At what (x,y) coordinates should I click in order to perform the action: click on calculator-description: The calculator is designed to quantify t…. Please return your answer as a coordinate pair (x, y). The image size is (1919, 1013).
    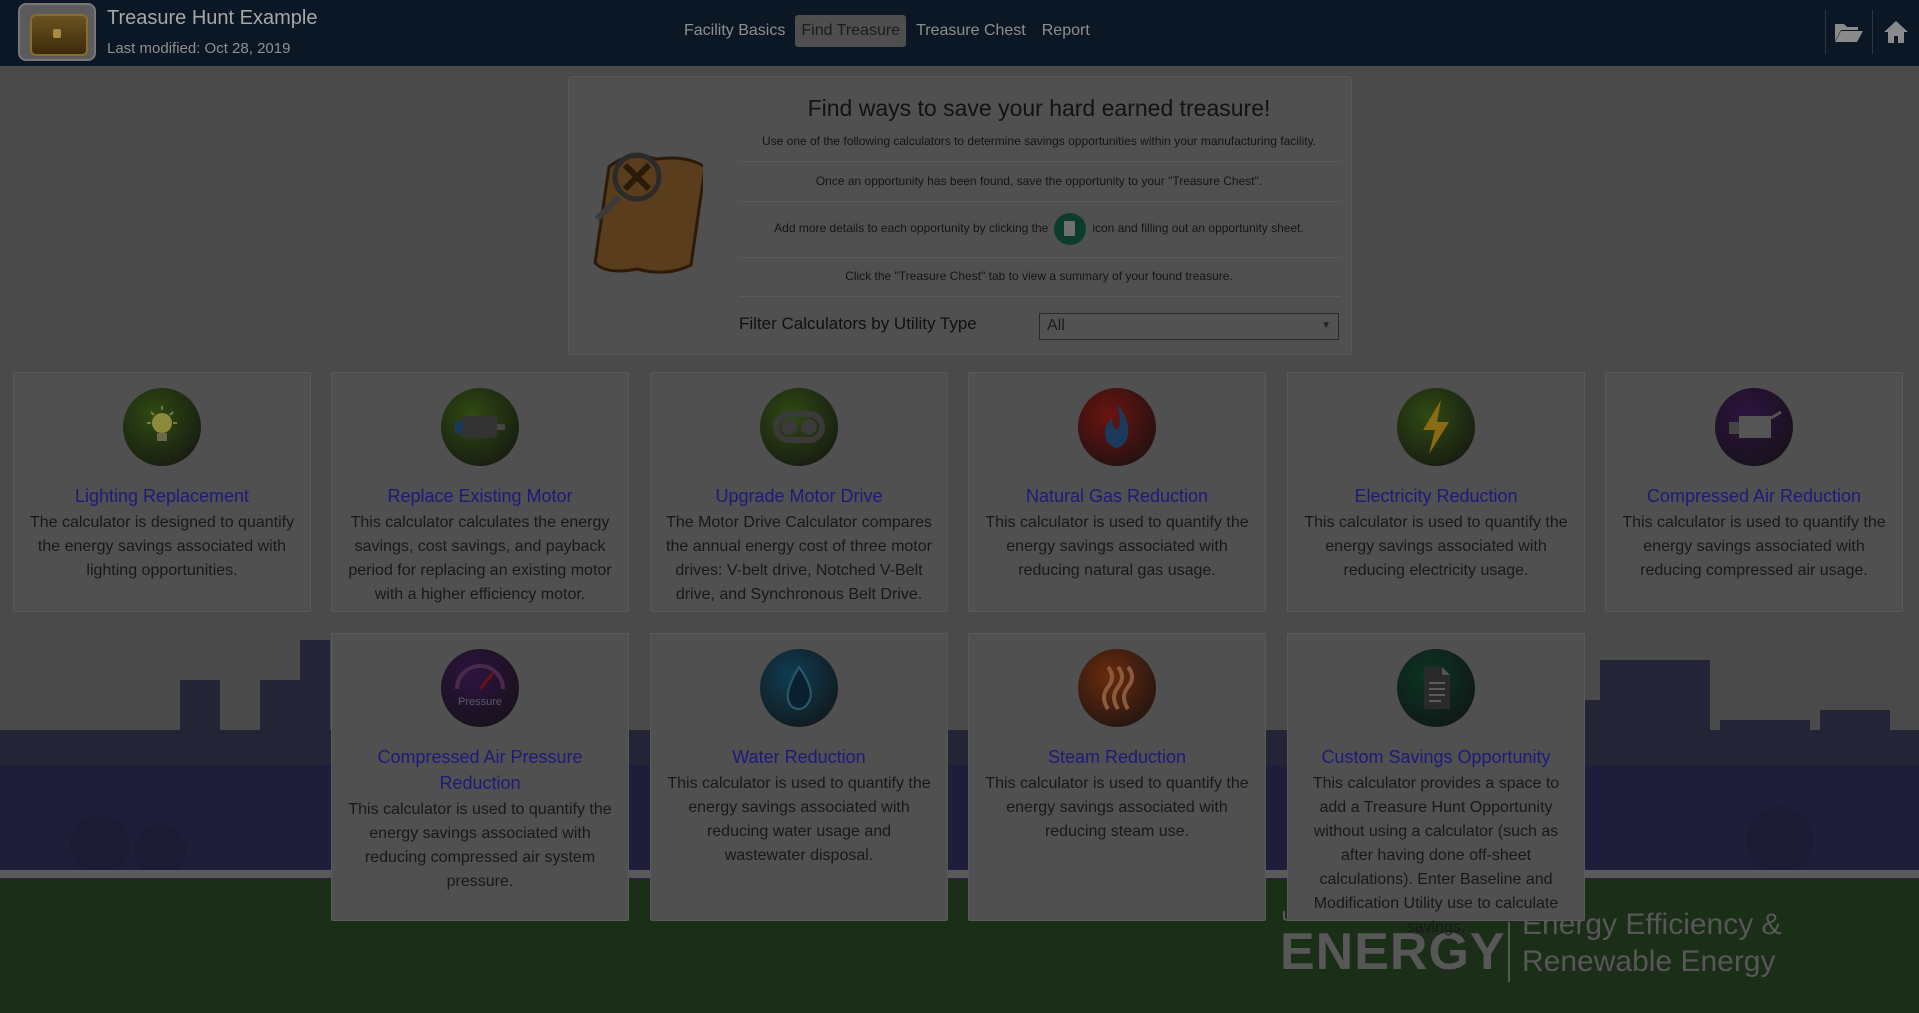
    Looking at the image, I should click on (162, 546).